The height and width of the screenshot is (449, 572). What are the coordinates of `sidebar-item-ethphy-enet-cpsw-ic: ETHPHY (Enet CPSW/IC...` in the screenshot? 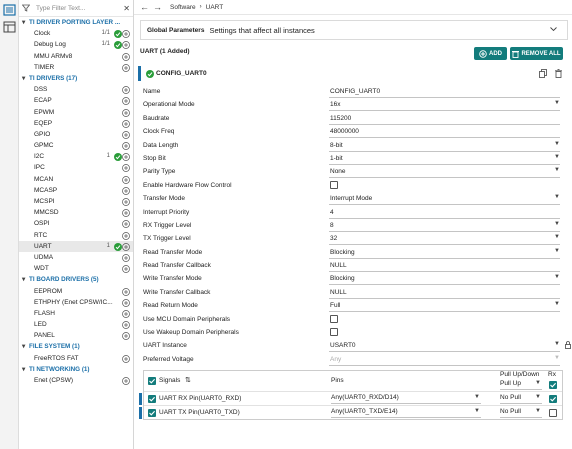 It's located at (76, 302).